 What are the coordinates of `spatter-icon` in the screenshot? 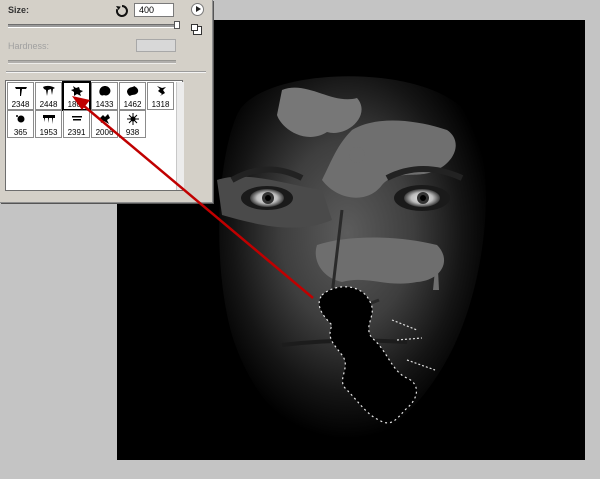 It's located at (105, 119).